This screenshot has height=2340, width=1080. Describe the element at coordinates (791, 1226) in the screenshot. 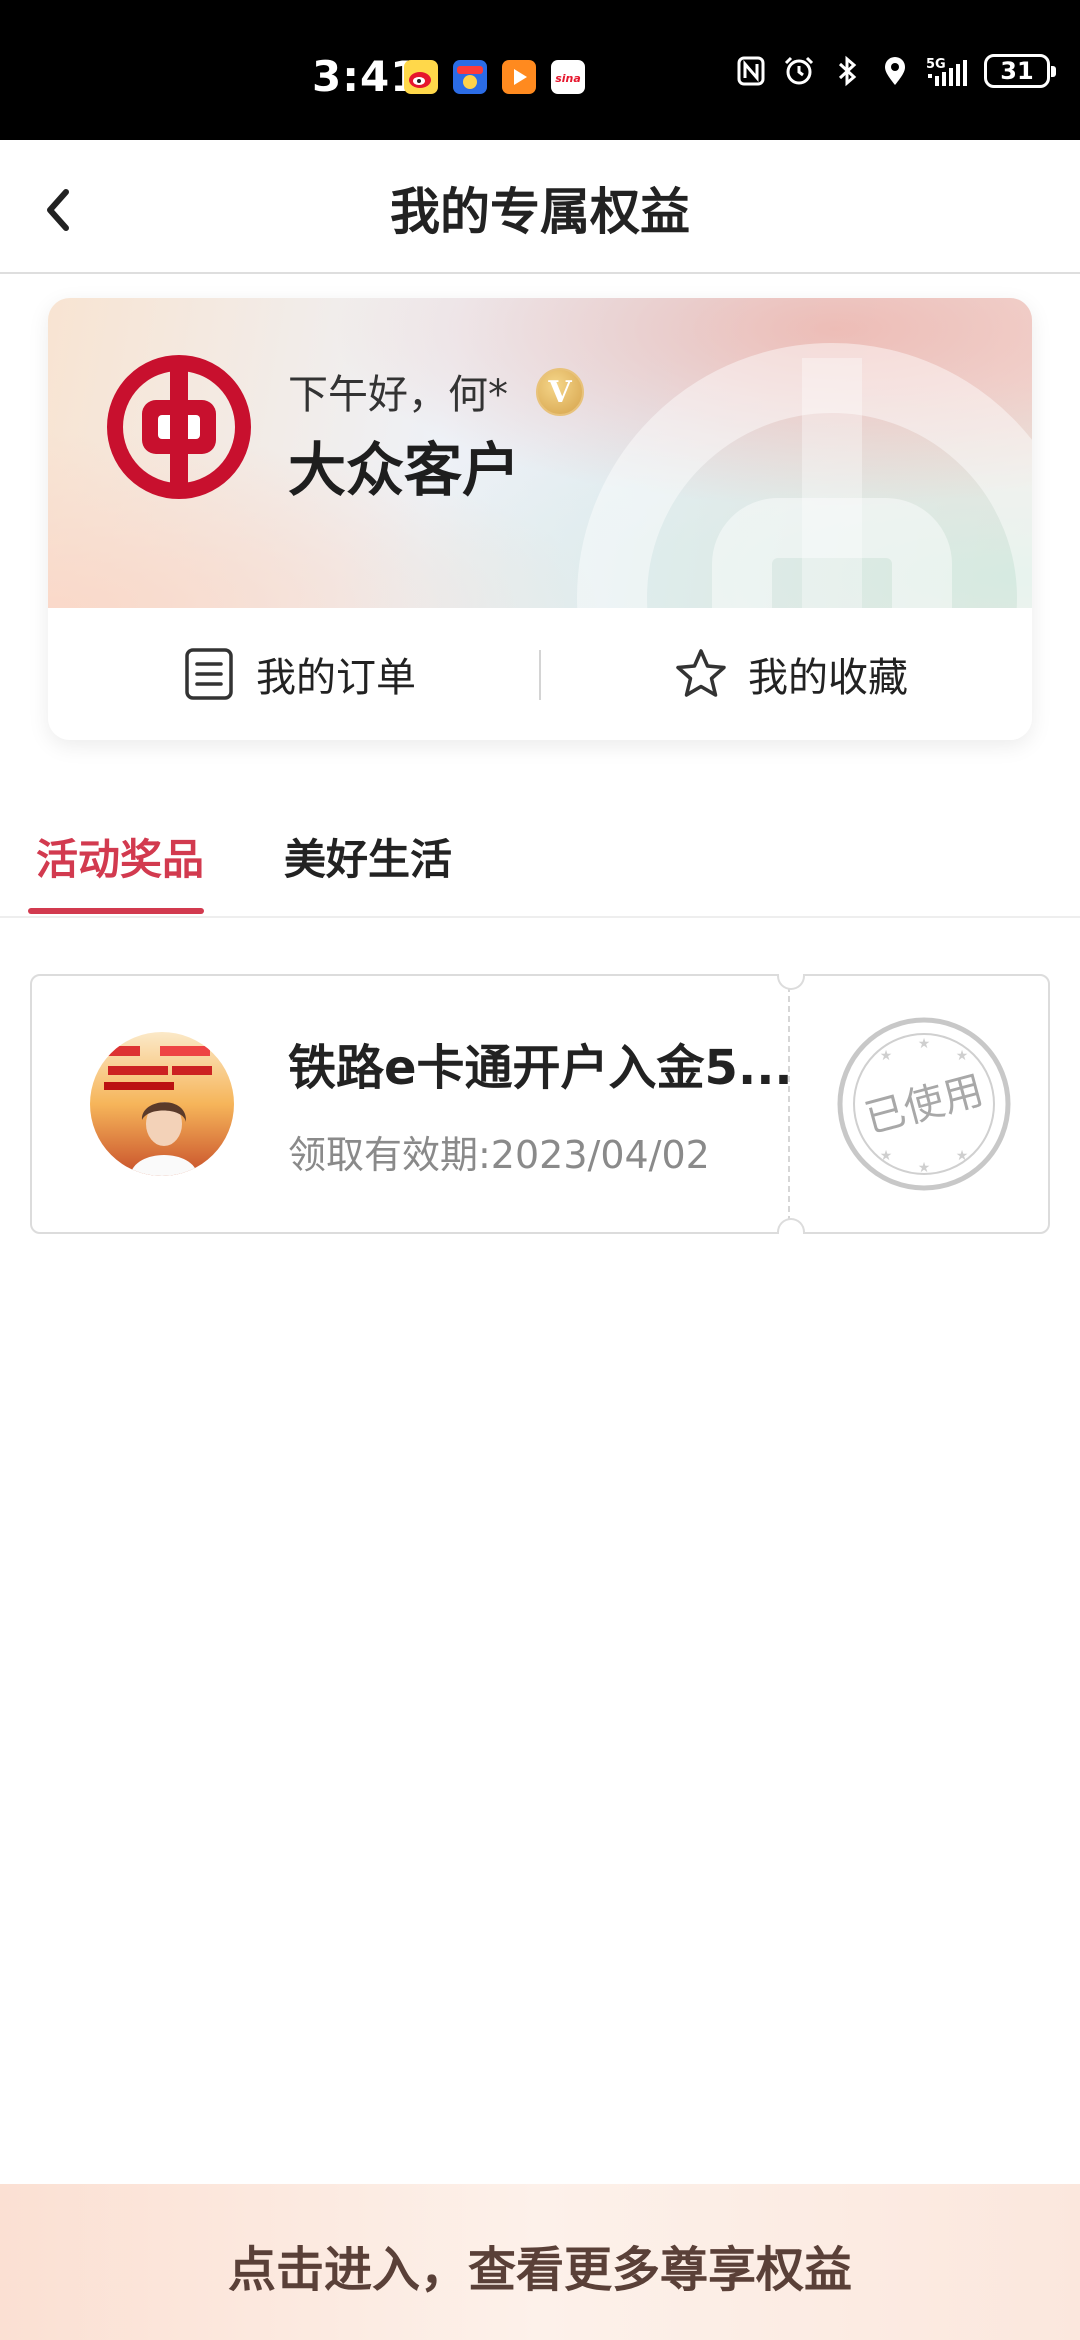

I see `coupon-notch-bottom` at that location.